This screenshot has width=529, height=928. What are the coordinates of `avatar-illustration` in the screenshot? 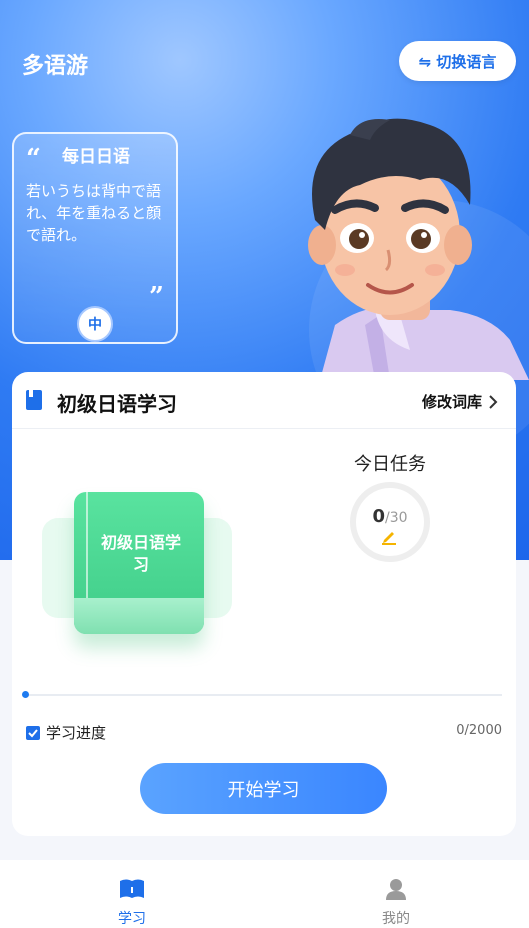 It's located at (404, 245).